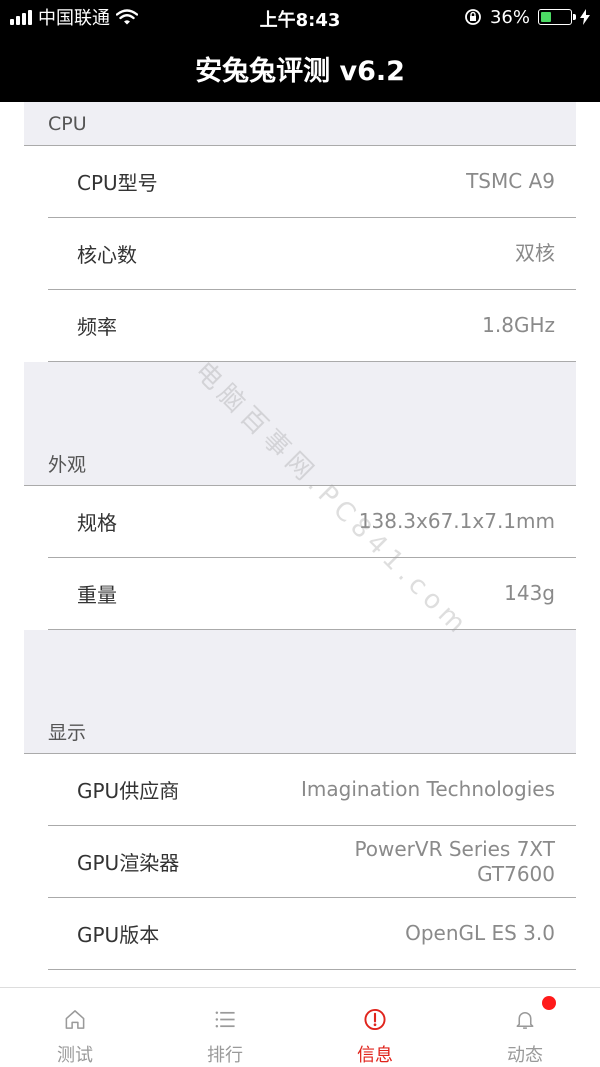 This screenshot has width=600, height=1067. Describe the element at coordinates (585, 17) in the screenshot. I see `charging-icon` at that location.